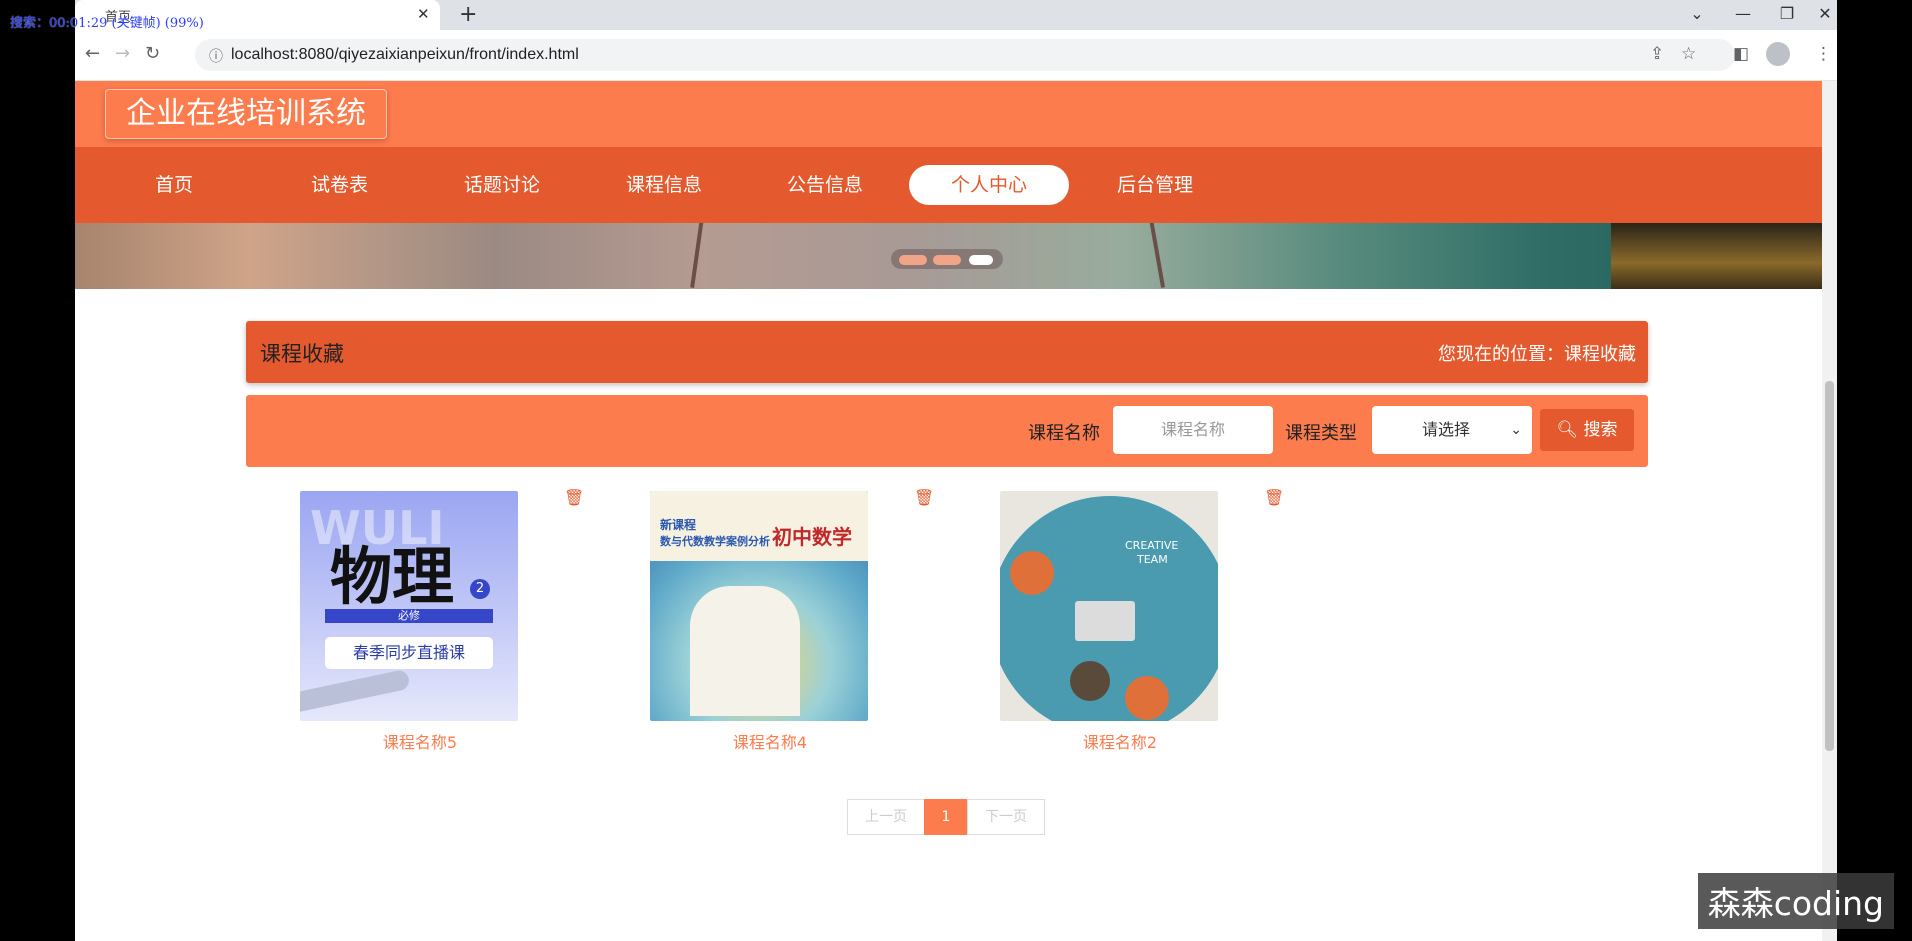 Image resolution: width=1912 pixels, height=941 pixels. What do you see at coordinates (1152, 545) in the screenshot?
I see `cover-title: CREATIVE` at bounding box center [1152, 545].